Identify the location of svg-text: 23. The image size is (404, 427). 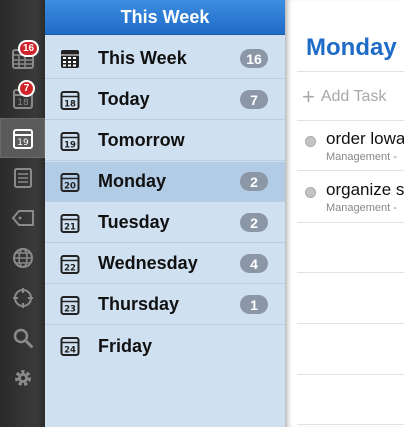
(70, 310).